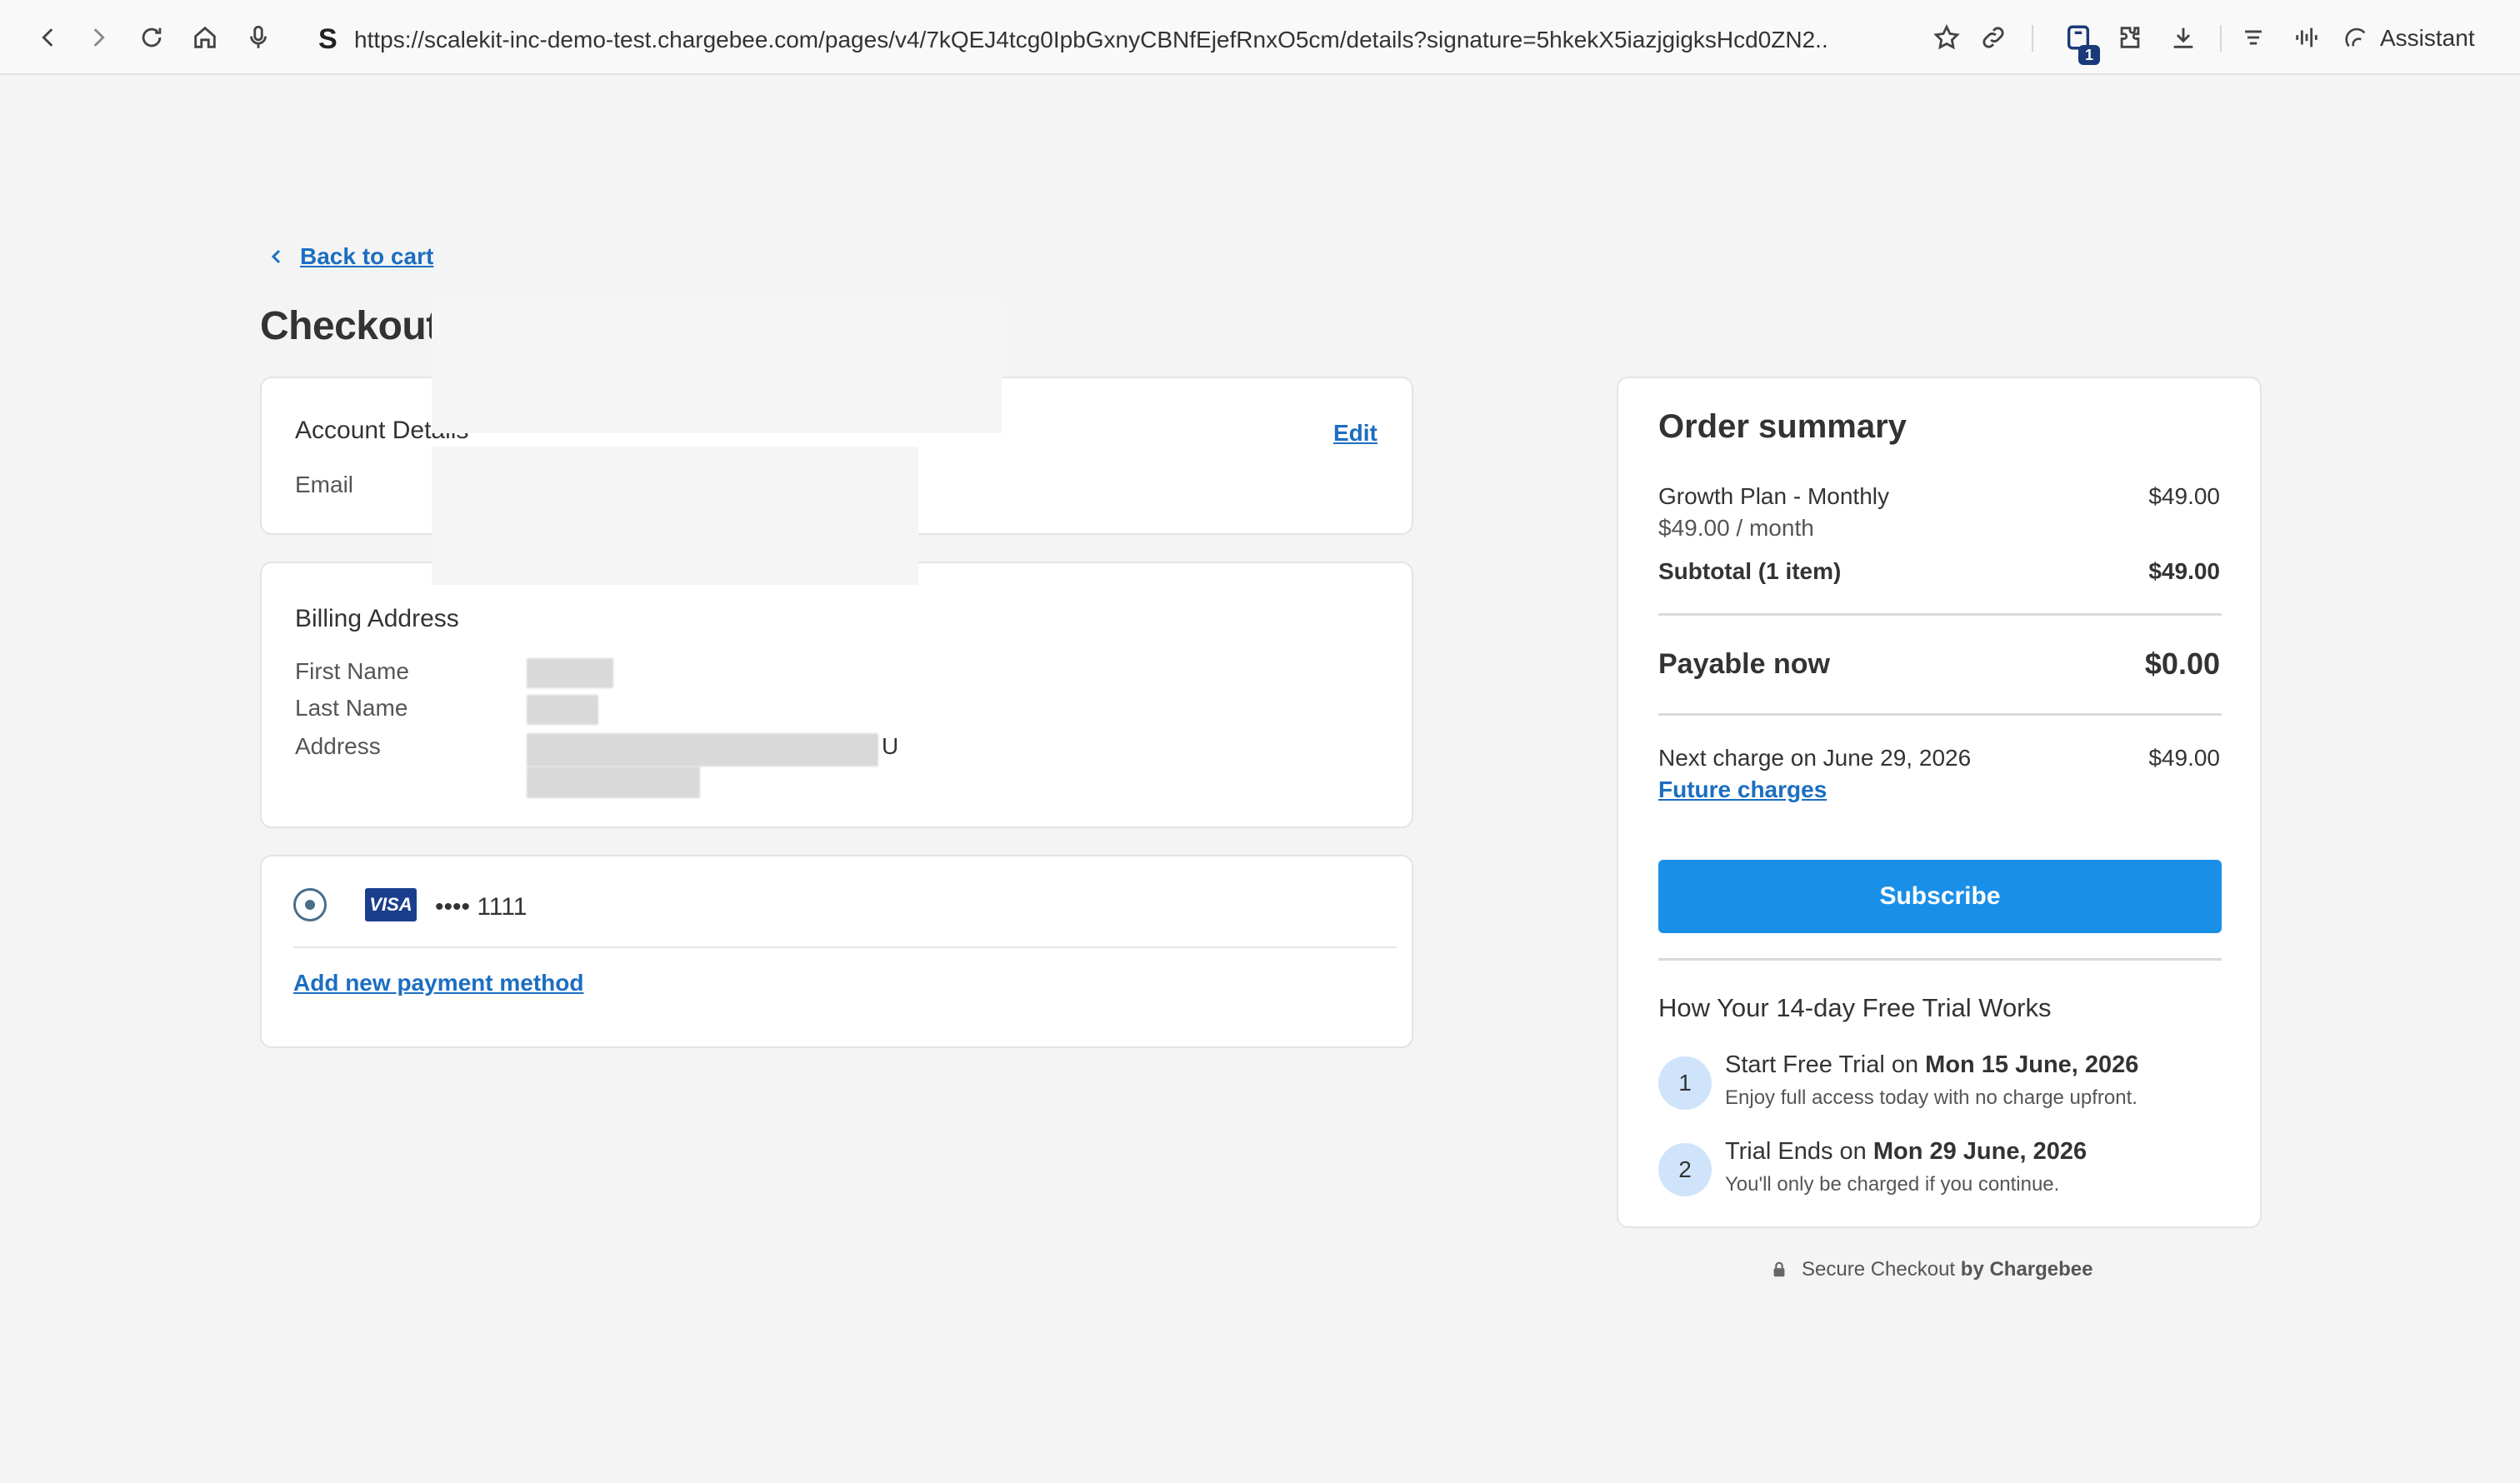  I want to click on redaction-overlay-email, so click(675, 516).